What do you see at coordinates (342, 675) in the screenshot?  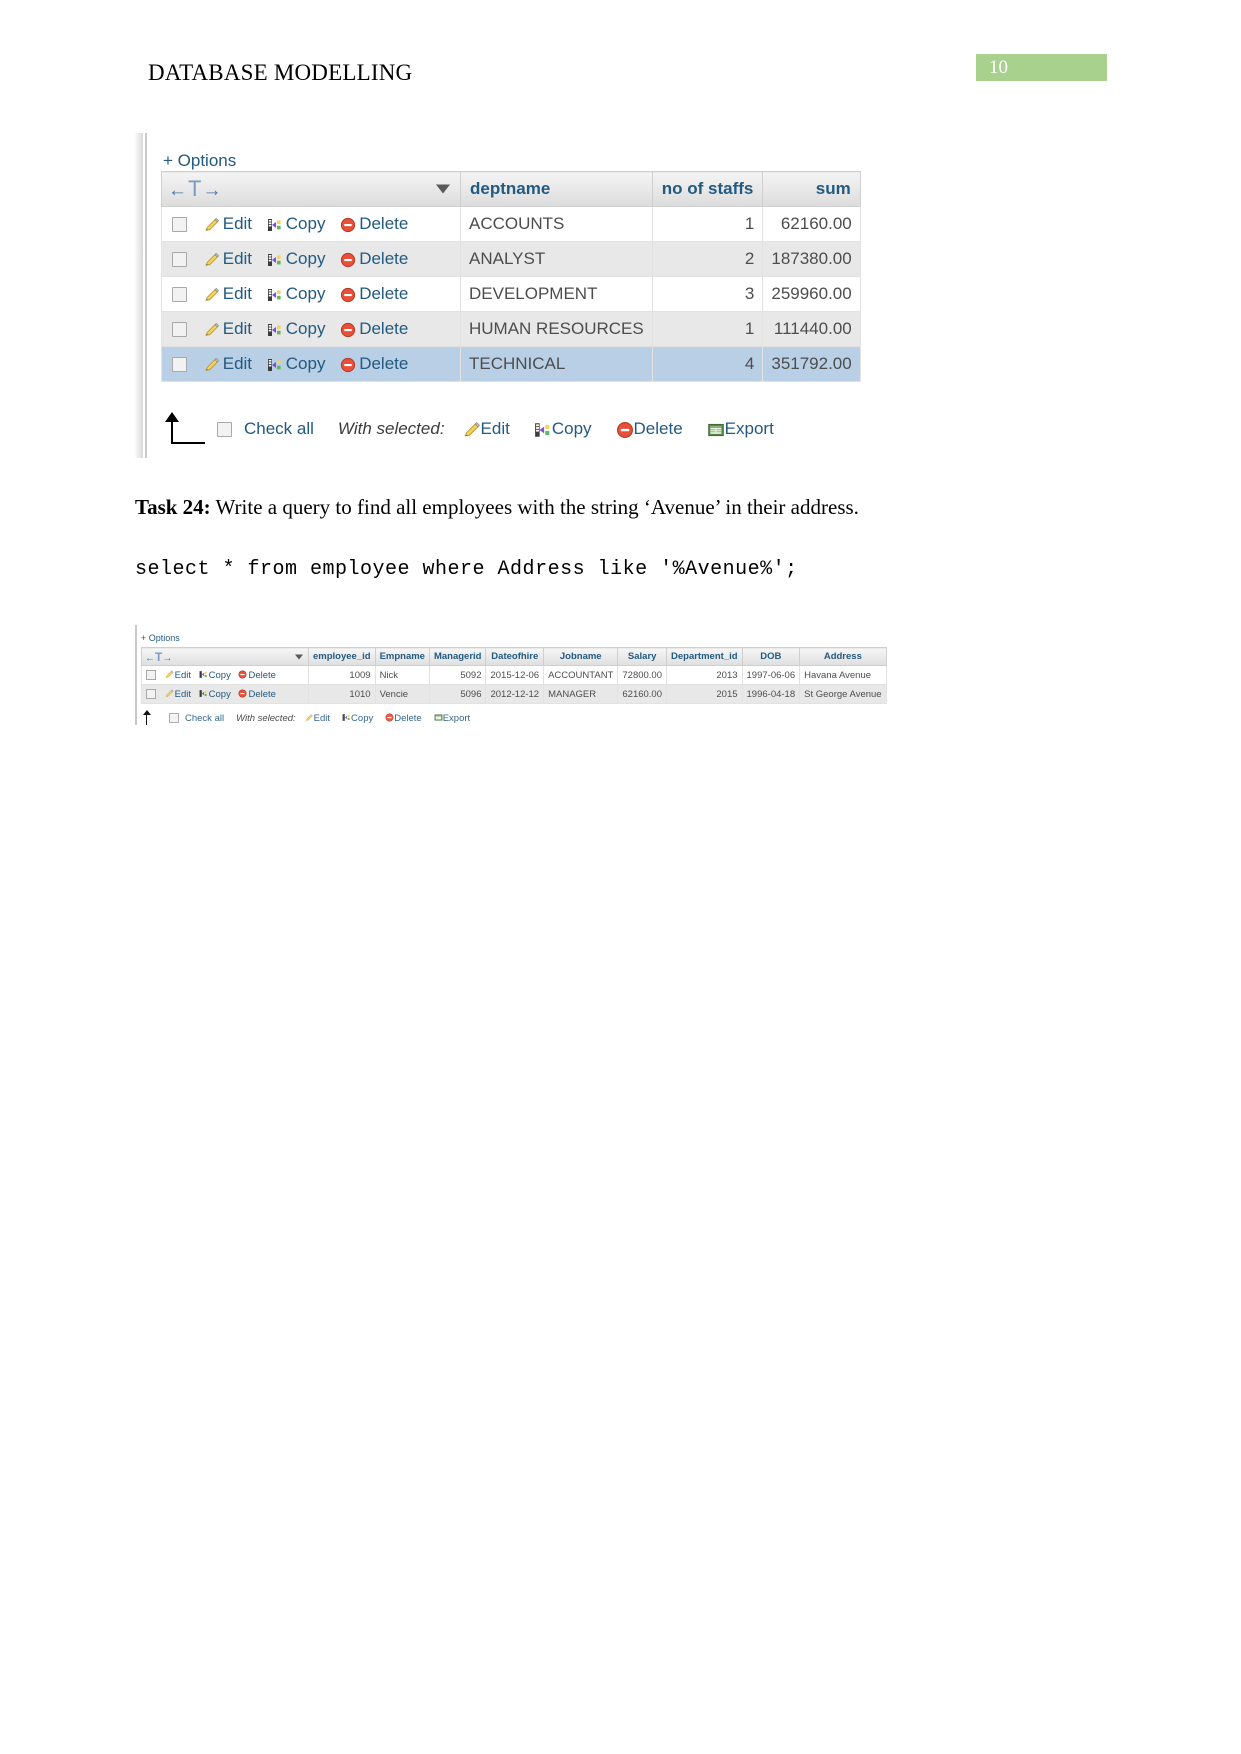 I see `cell-employee-id: 1009` at bounding box center [342, 675].